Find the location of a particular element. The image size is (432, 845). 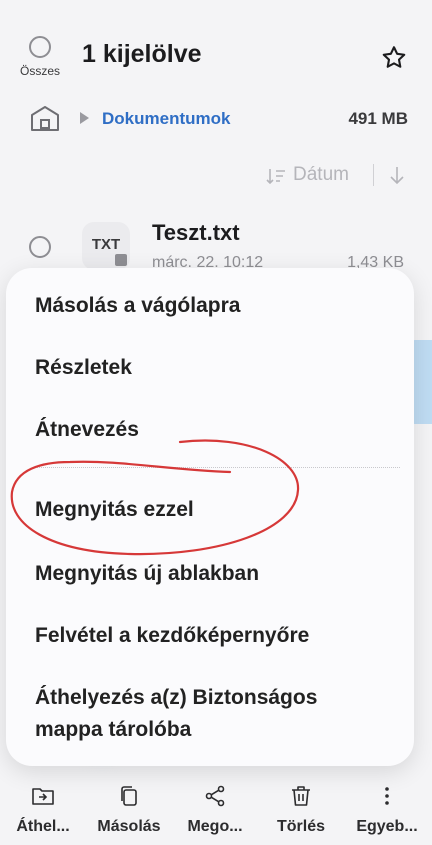

menu-item-open-with: Megnyitás ezzel is located at coordinates (216, 510).